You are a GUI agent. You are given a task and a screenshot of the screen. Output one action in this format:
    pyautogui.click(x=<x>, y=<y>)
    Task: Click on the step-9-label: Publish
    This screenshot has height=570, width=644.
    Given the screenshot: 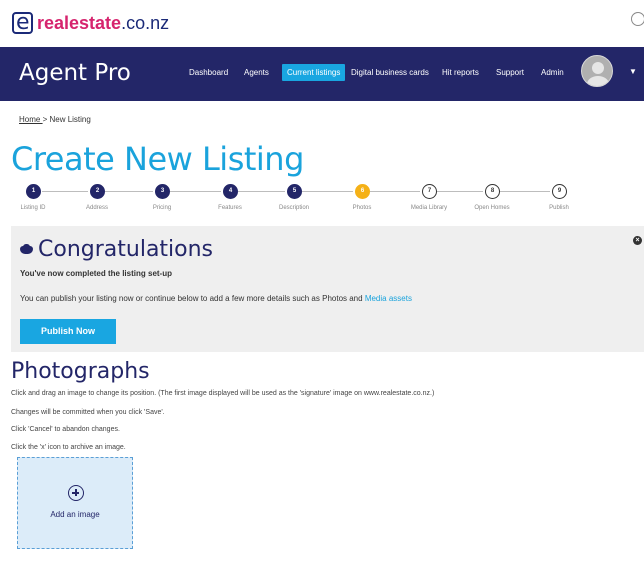 What is the action you would take?
    pyautogui.click(x=559, y=208)
    